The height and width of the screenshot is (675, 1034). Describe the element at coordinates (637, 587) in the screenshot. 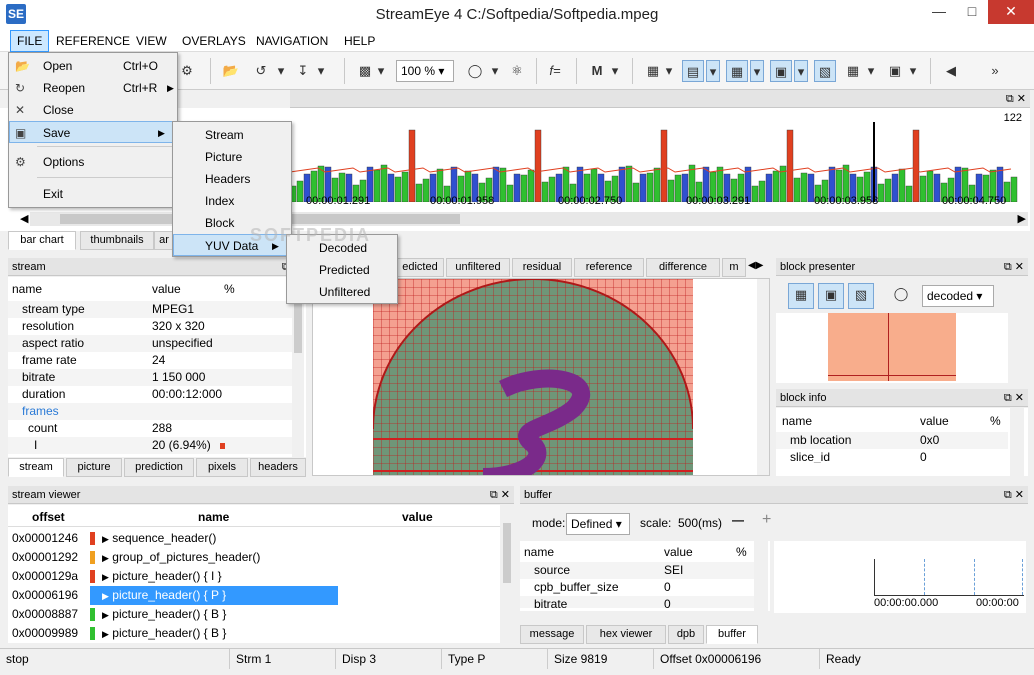

I see `table-row: cpb_buffer_size 0` at that location.